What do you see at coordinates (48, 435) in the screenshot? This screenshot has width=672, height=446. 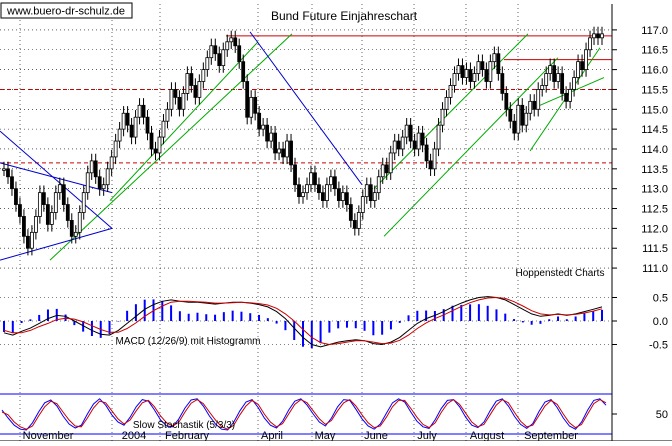 I see `month-label: November` at bounding box center [48, 435].